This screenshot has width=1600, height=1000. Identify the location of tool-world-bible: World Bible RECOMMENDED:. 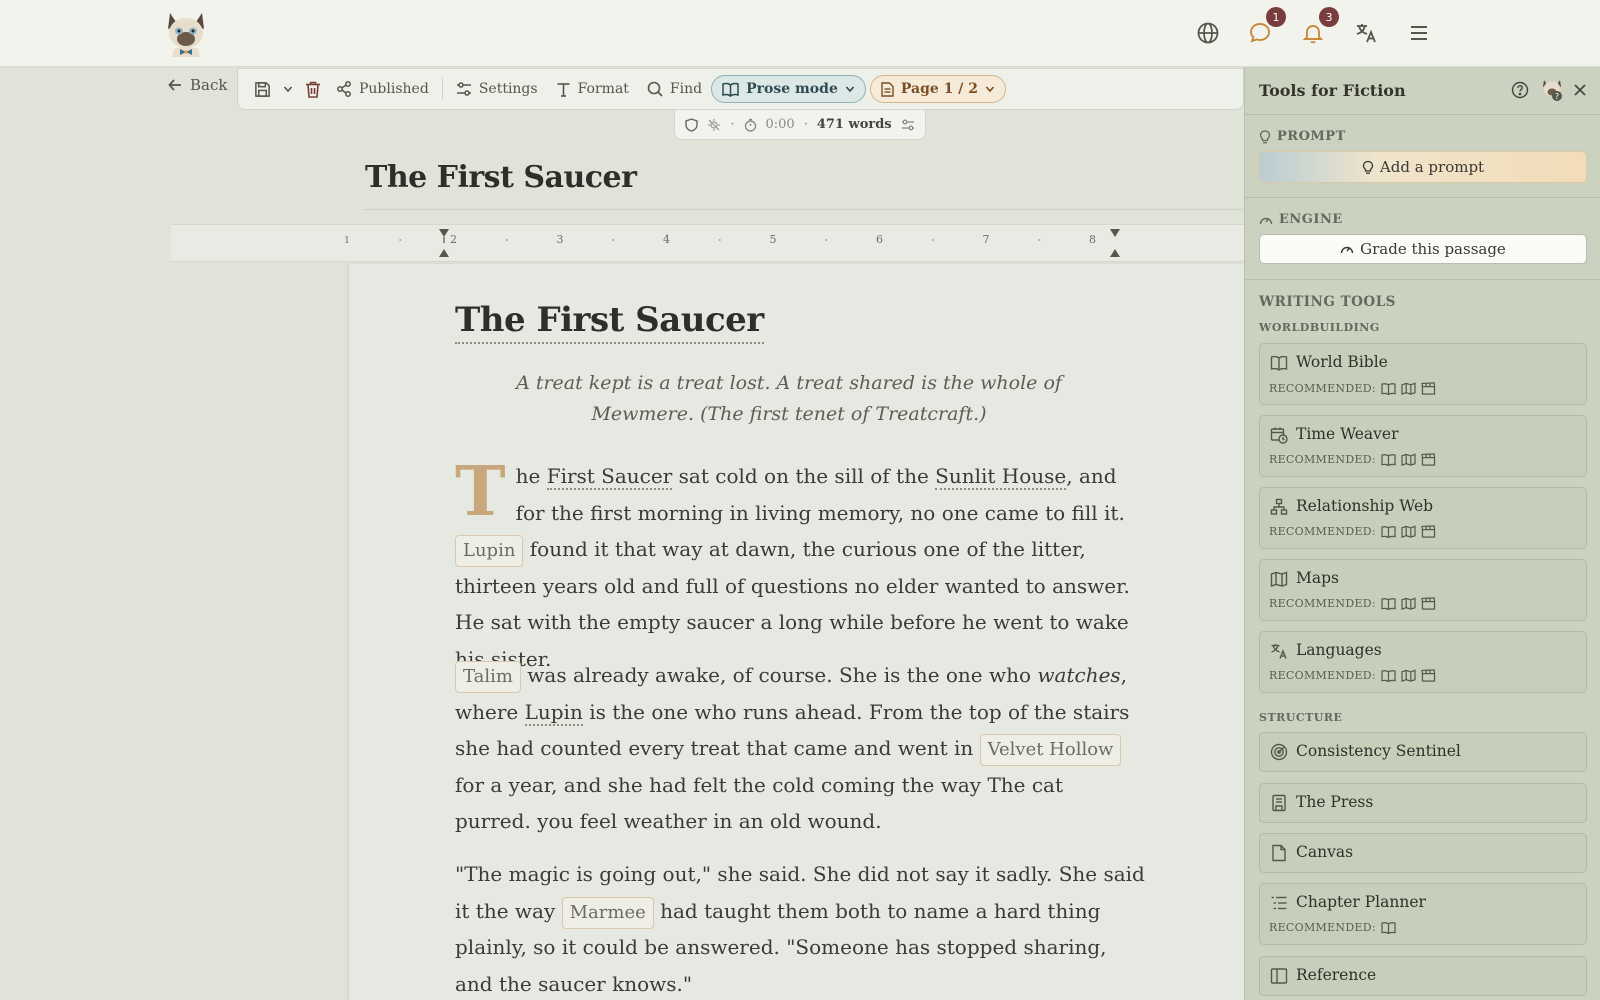
(1423, 374).